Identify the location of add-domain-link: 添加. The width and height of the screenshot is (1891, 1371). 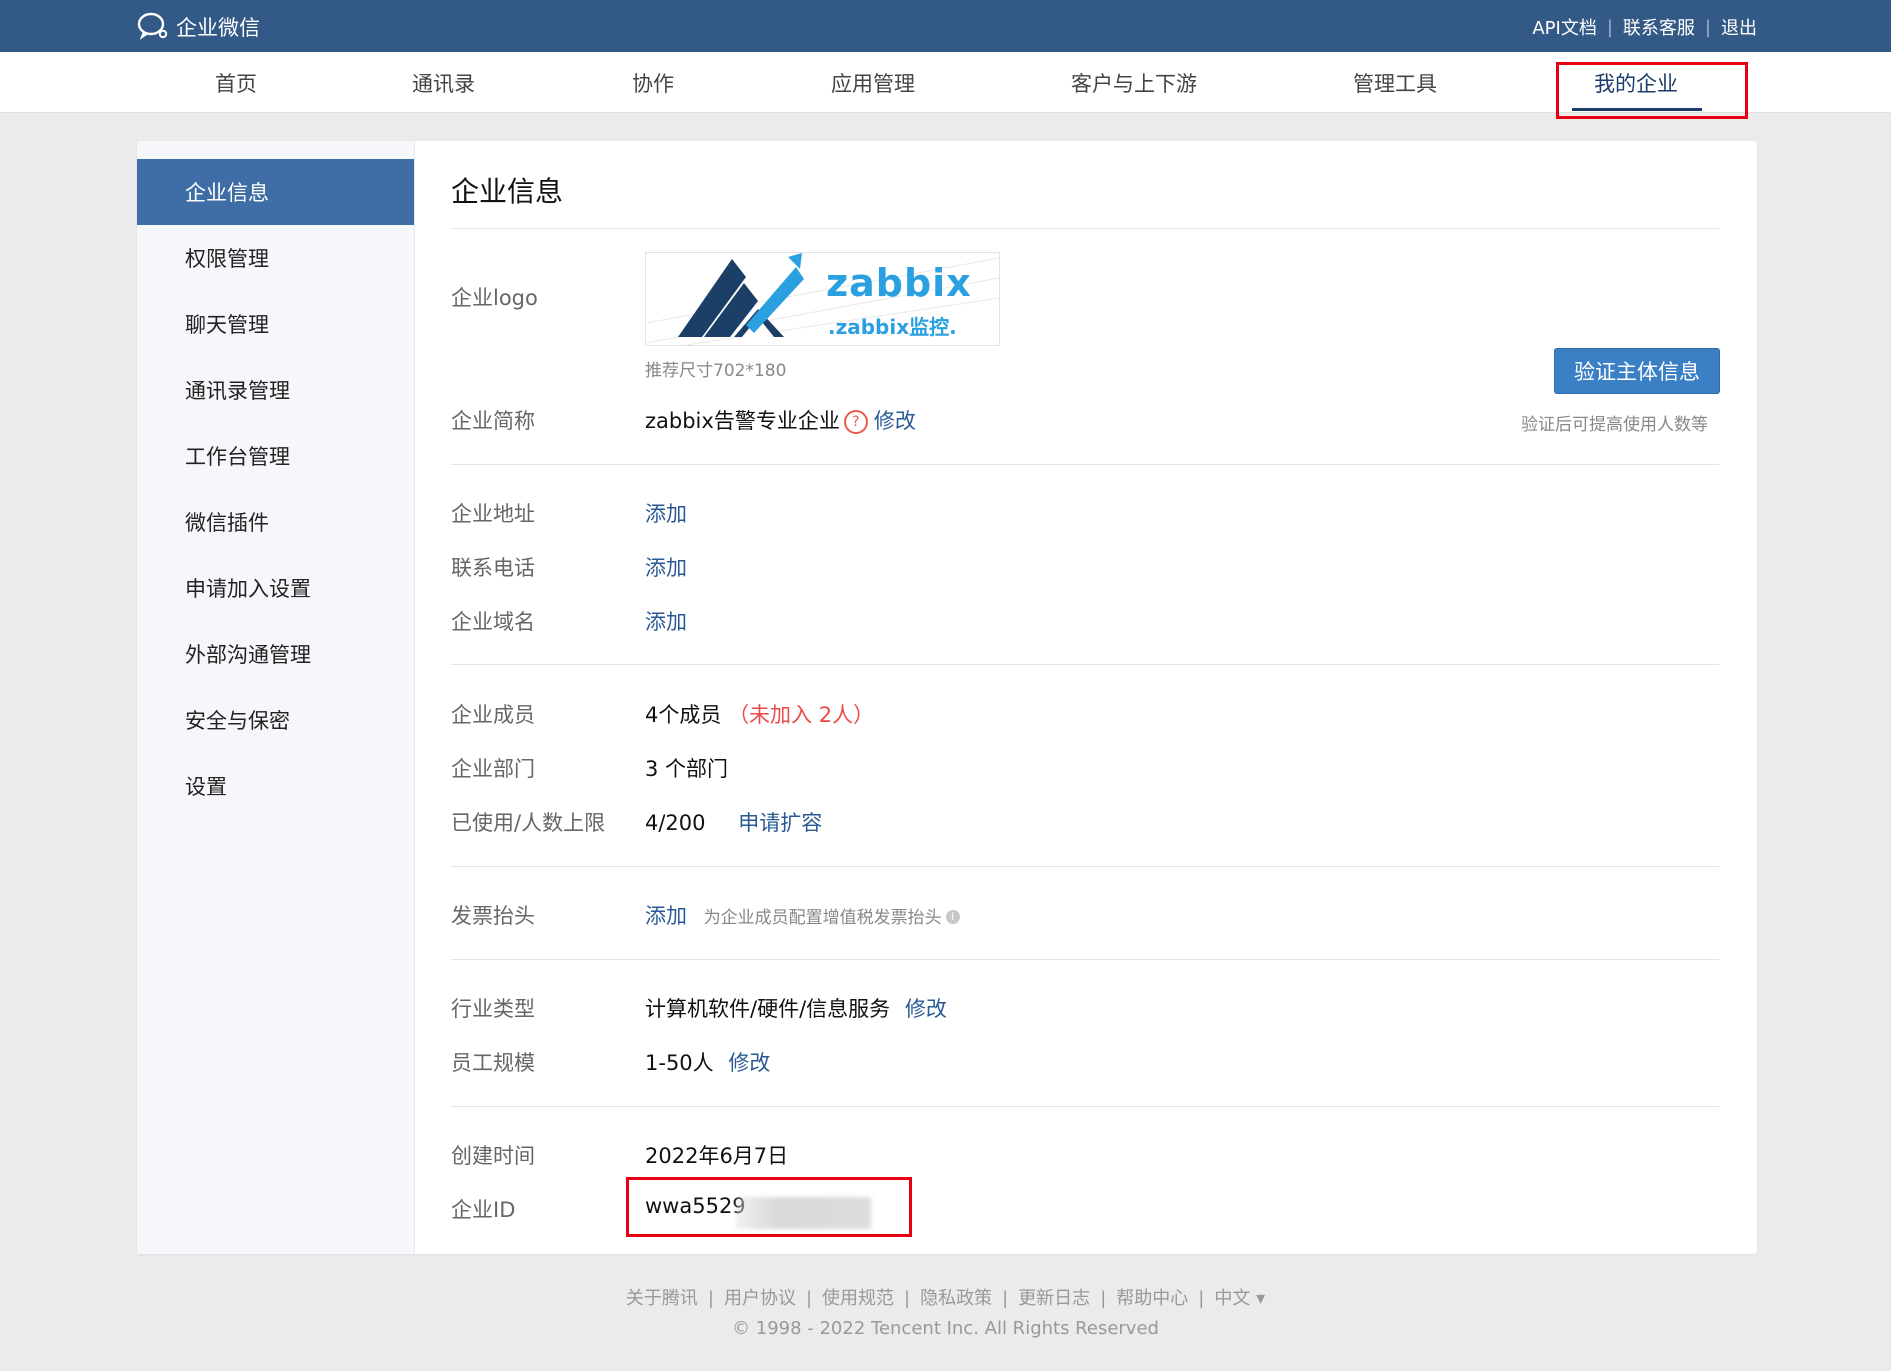
(666, 621).